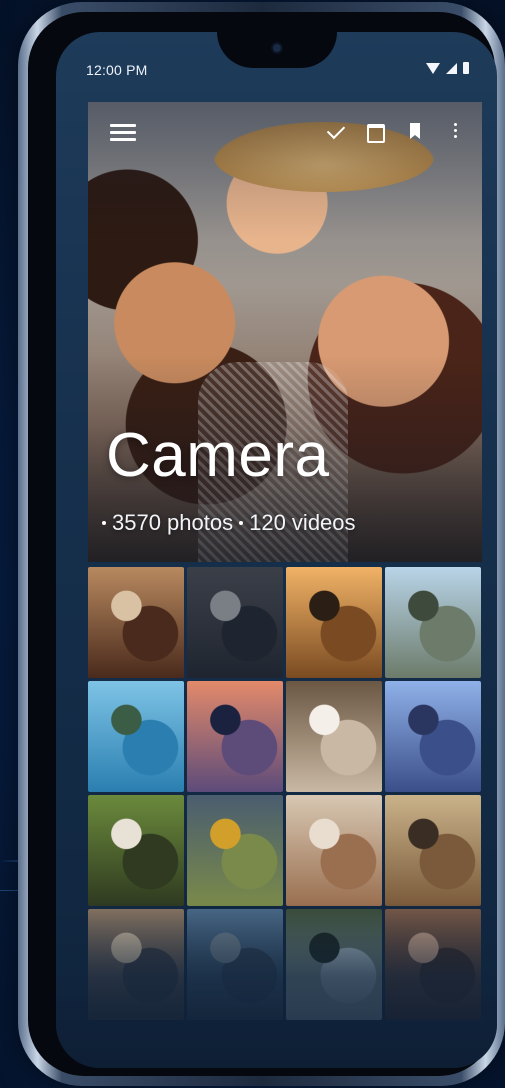 The height and width of the screenshot is (1088, 505). I want to click on cliff-jumpers-thumbnail, so click(136, 736).